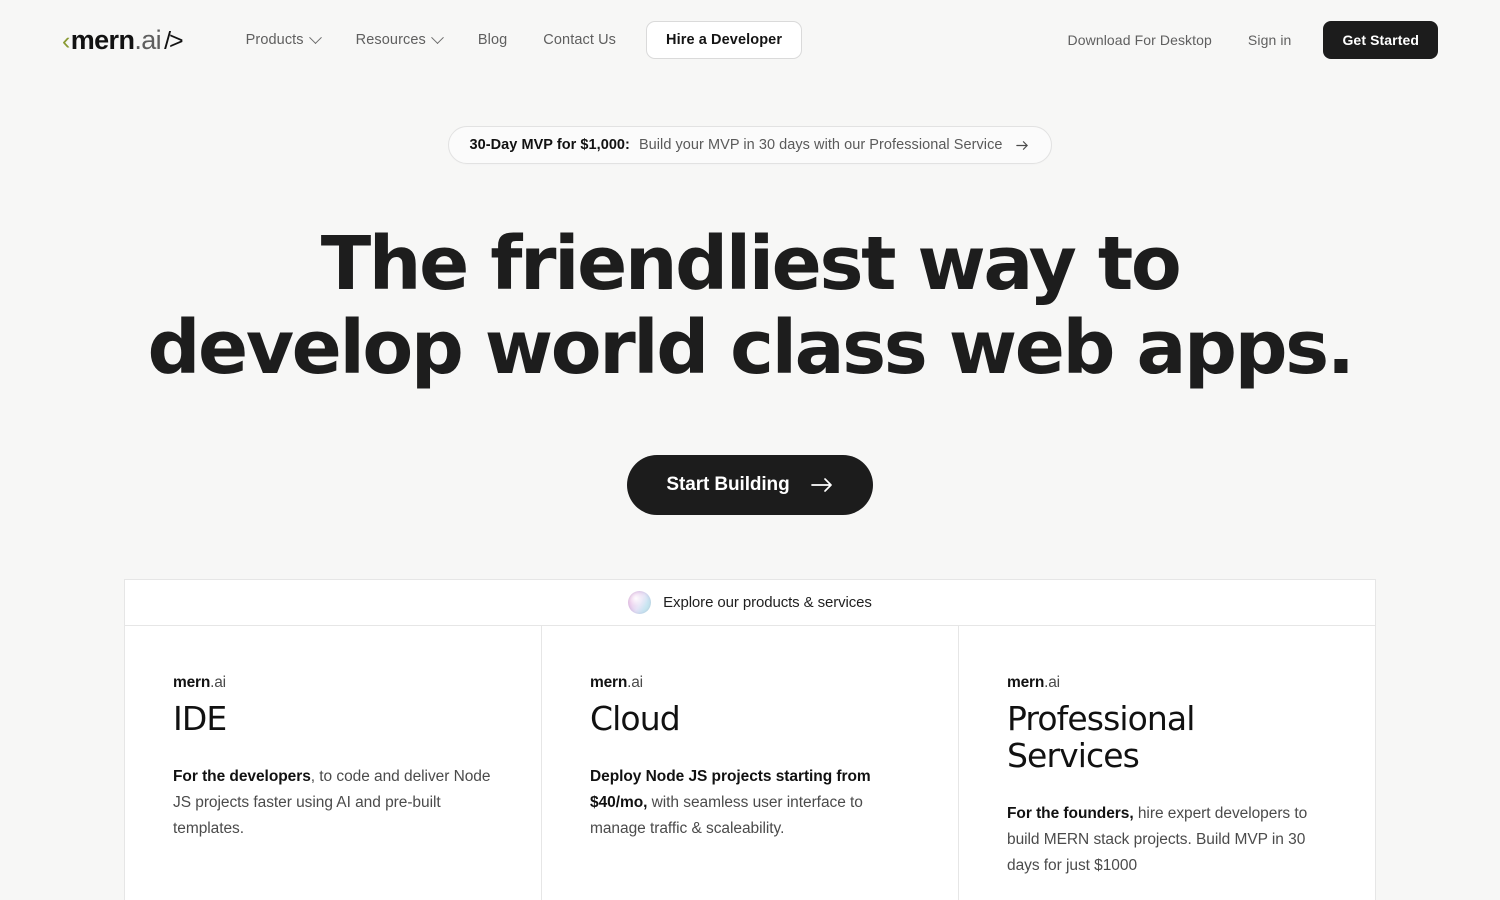  What do you see at coordinates (635, 718) in the screenshot?
I see `product-card-title: Cloud` at bounding box center [635, 718].